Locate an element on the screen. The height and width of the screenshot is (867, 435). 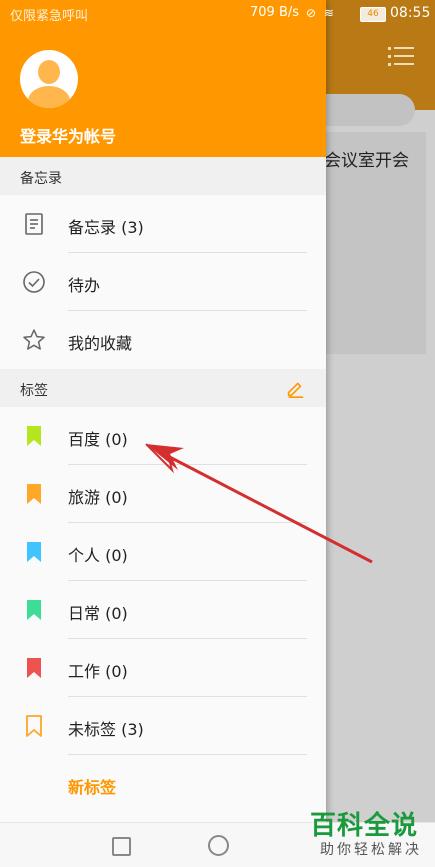
tag-item-travel: 旅游 (0) is located at coordinates (163, 494).